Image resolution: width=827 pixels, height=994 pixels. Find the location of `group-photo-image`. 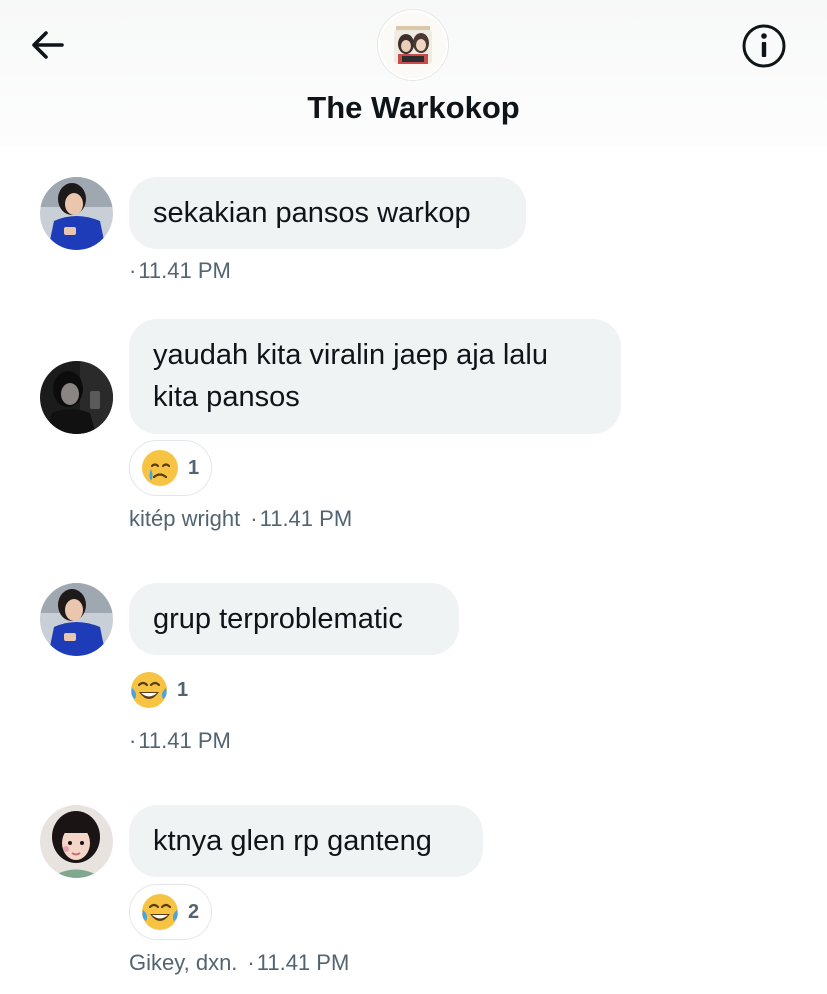

group-photo-image is located at coordinates (413, 45).